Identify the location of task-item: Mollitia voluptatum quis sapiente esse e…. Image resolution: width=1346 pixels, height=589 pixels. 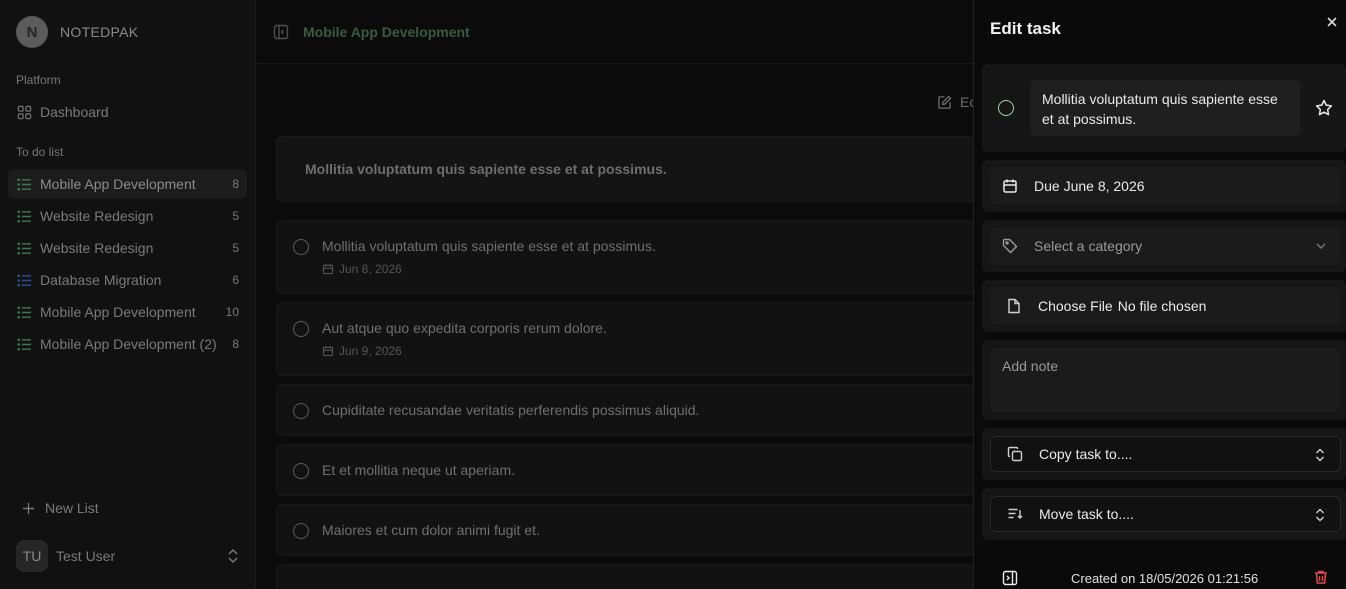
(626, 257).